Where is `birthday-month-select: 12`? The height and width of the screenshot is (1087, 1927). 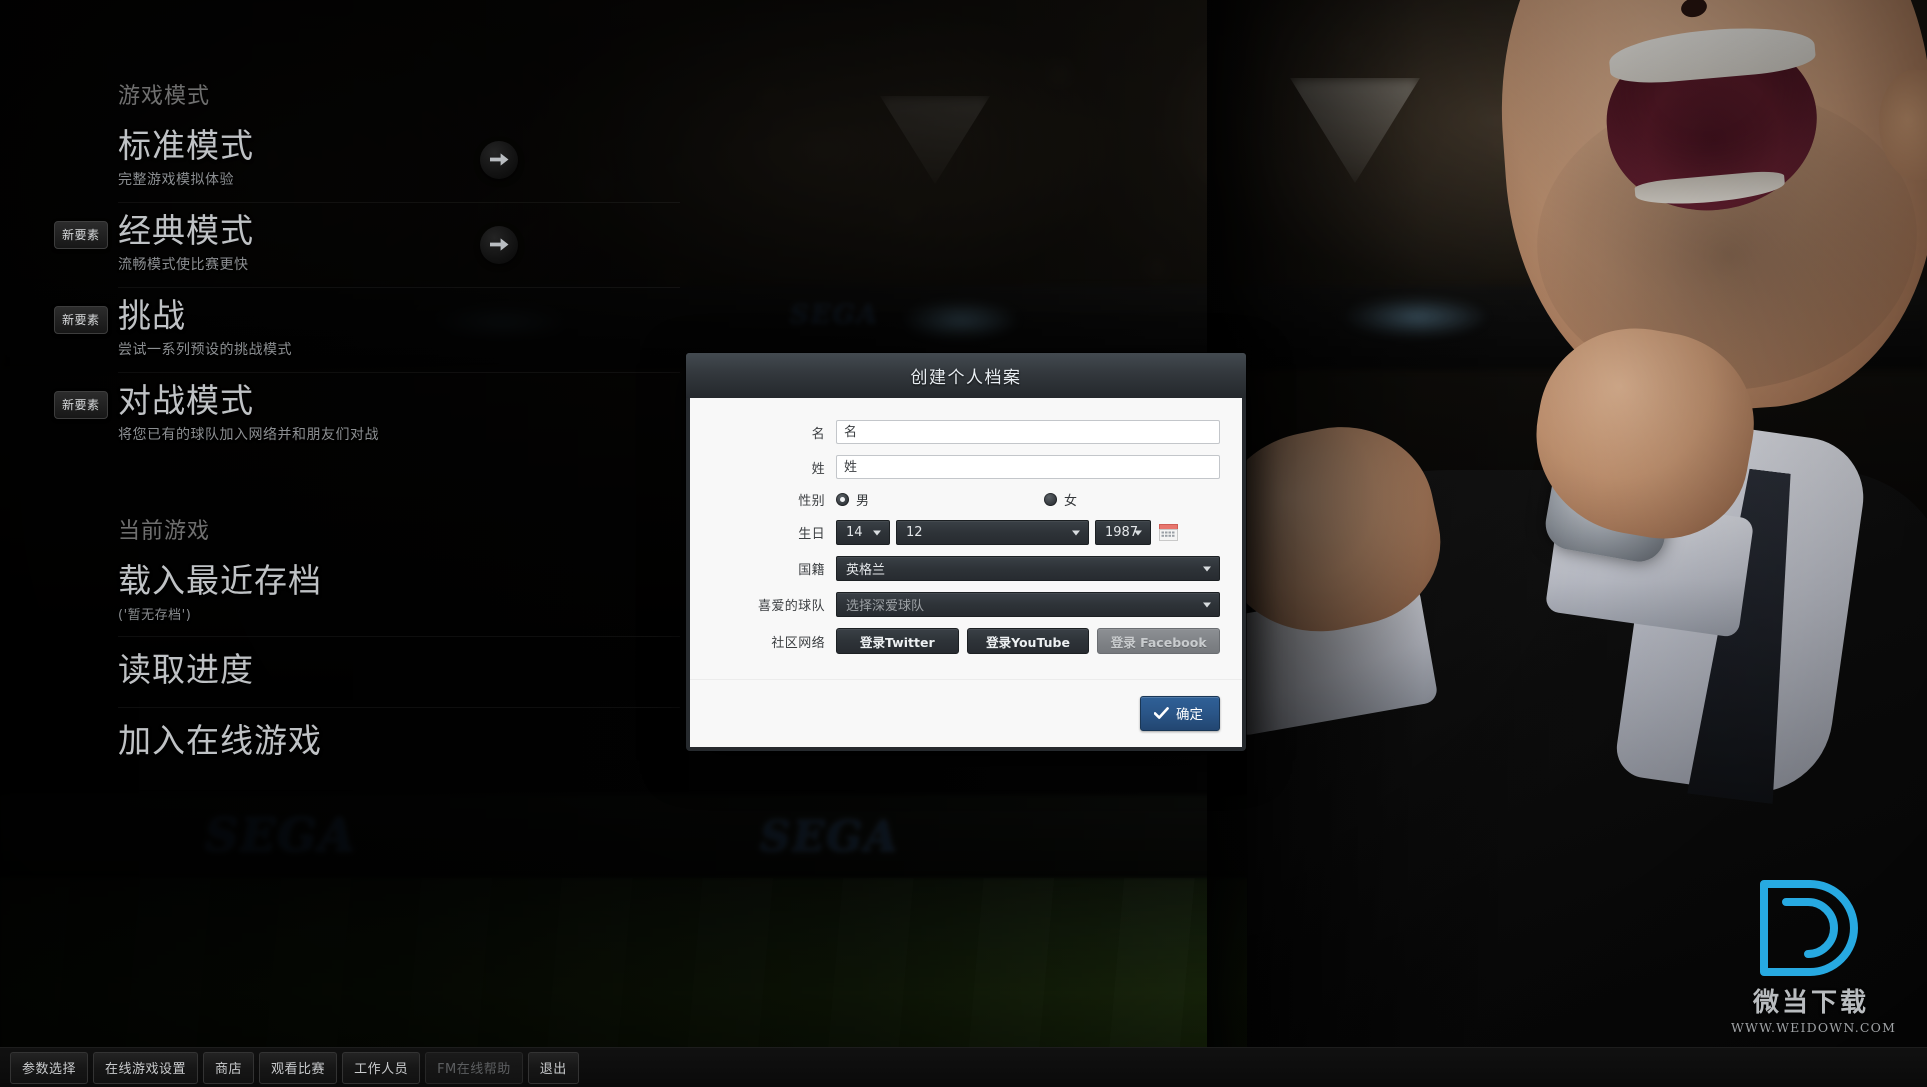
birthday-month-select: 12 is located at coordinates (992, 532).